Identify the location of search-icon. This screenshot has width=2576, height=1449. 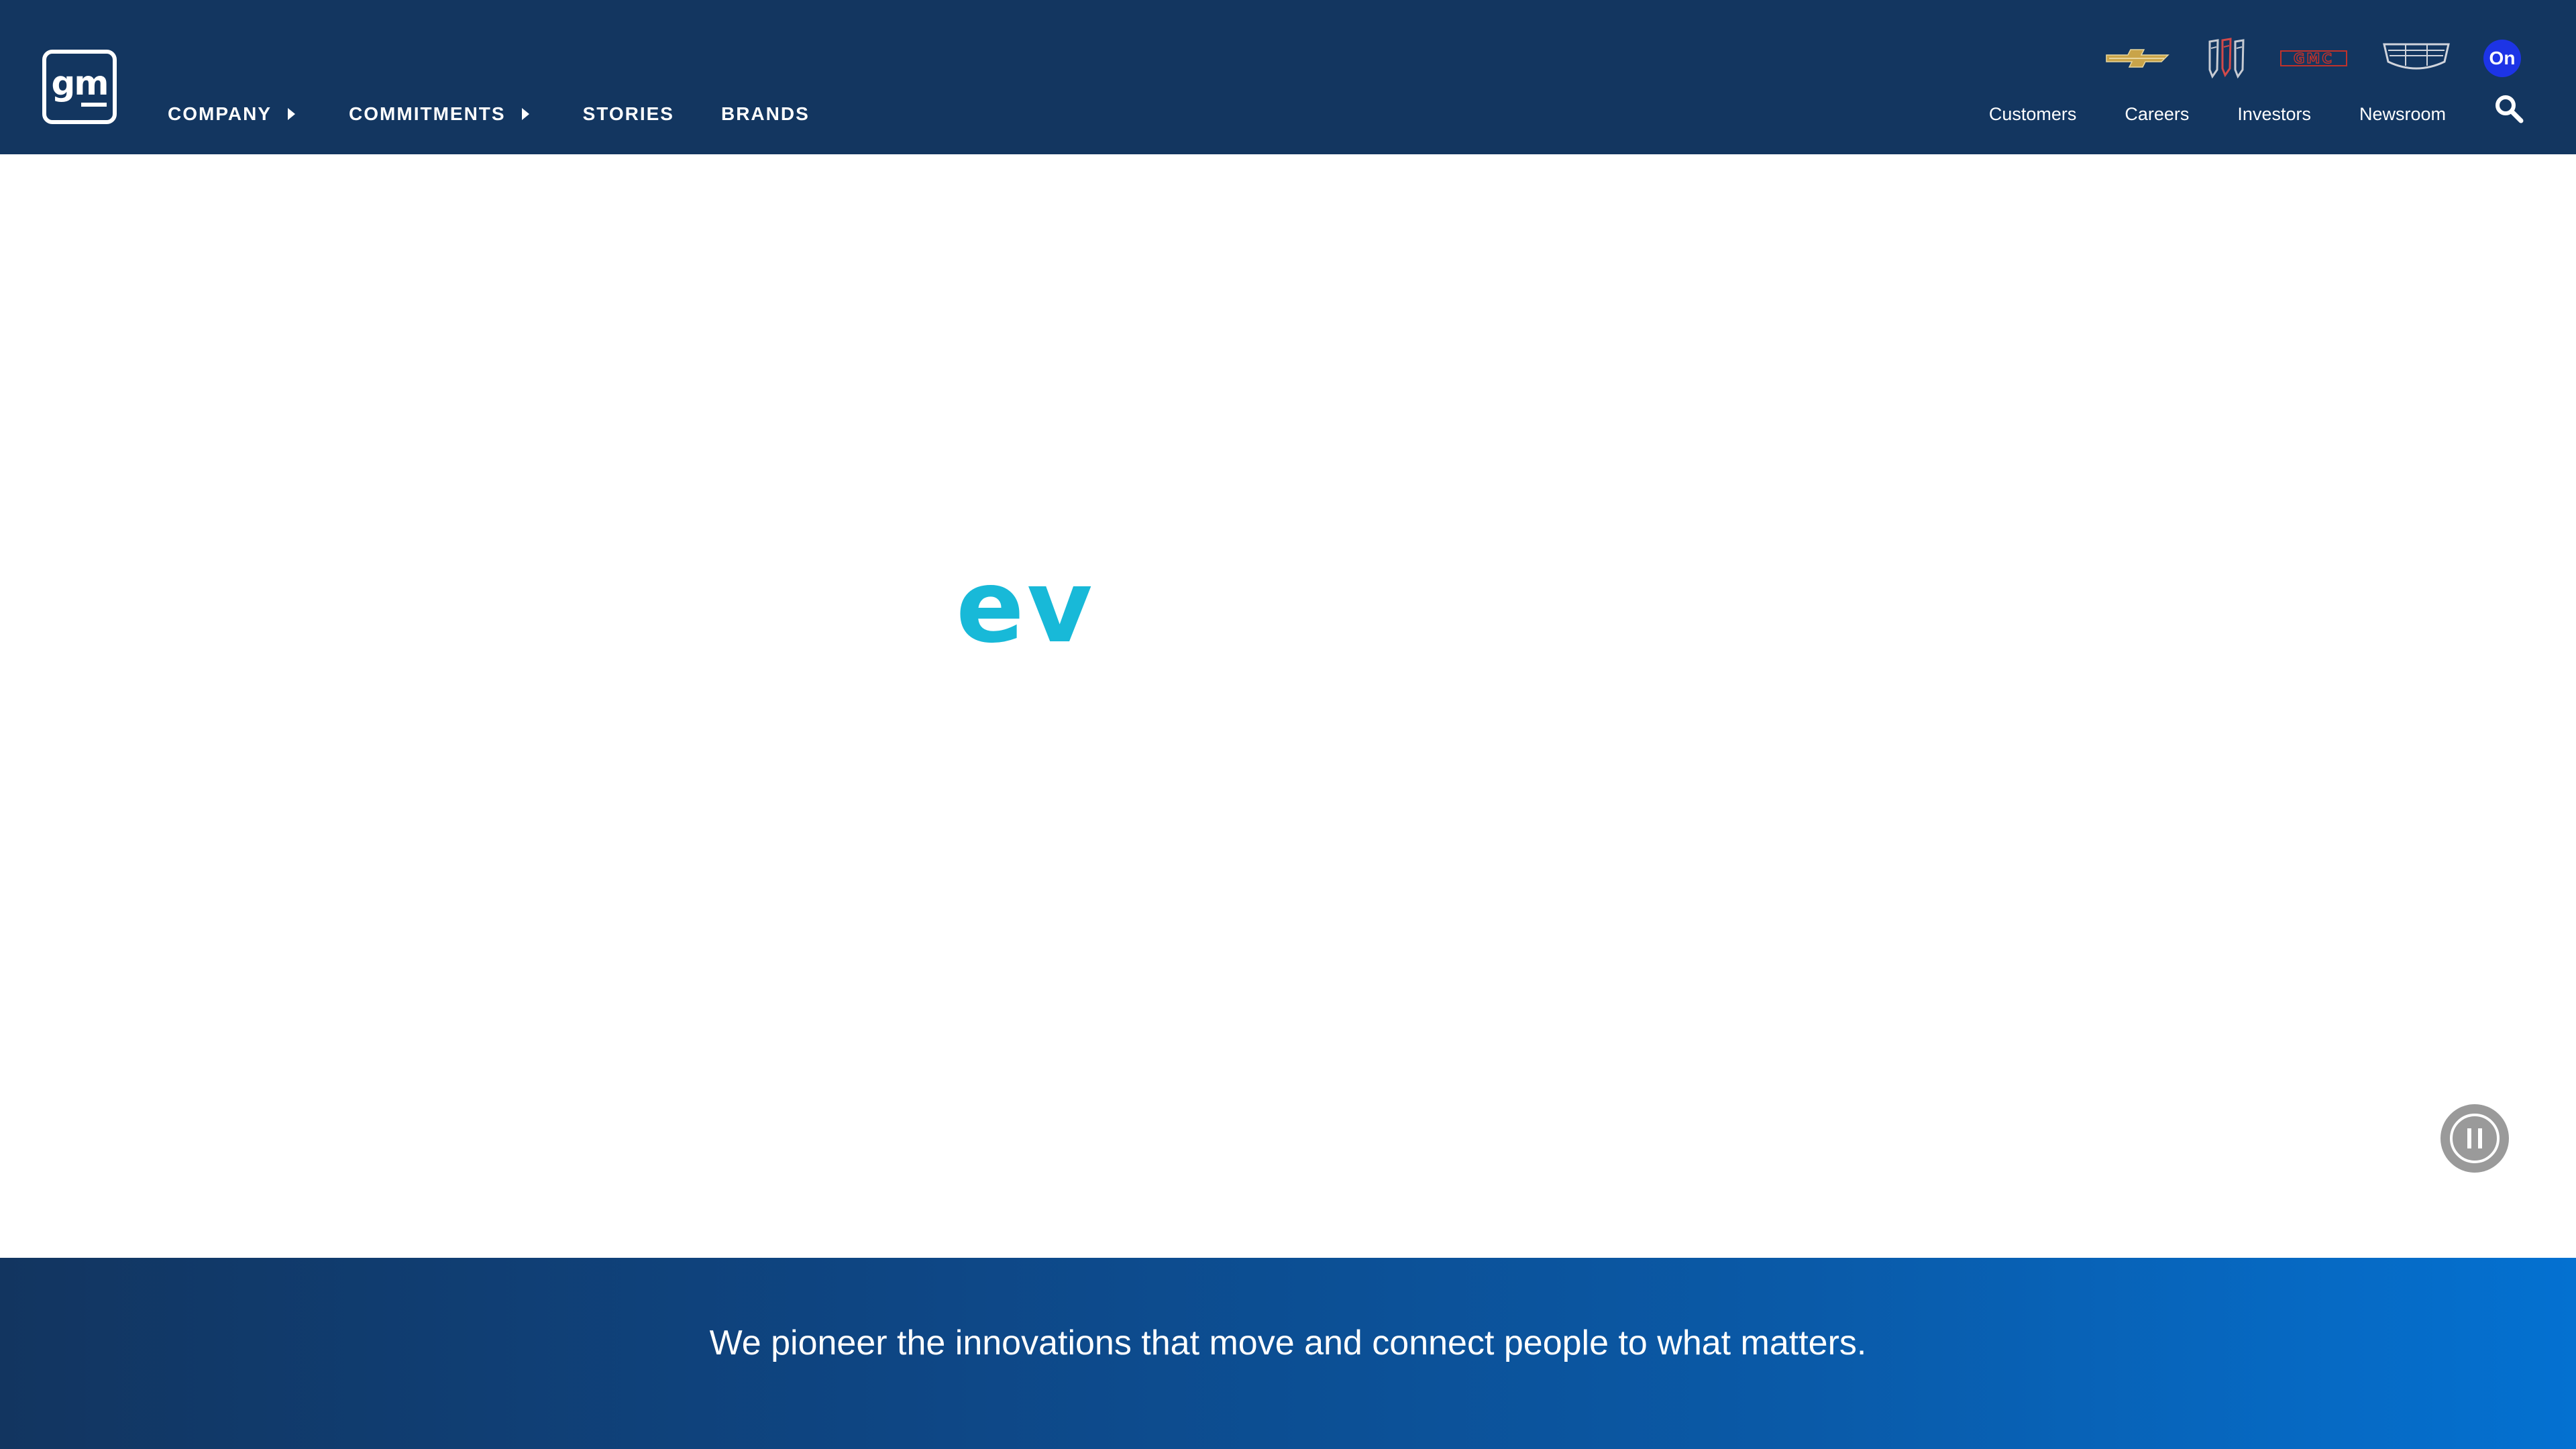
(2509, 108).